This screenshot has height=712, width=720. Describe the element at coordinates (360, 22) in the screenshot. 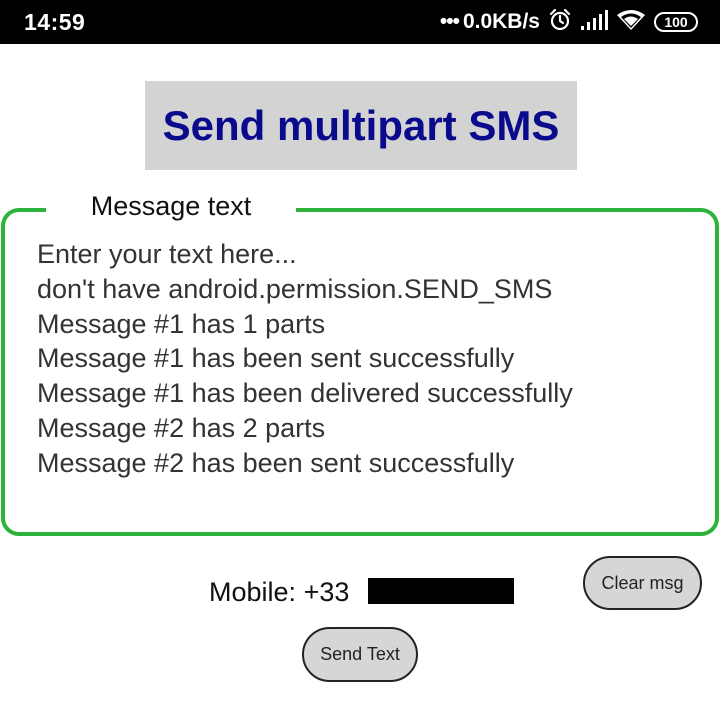

I see `status-bar: 14:59 ••• 0.0KB/s 100` at that location.